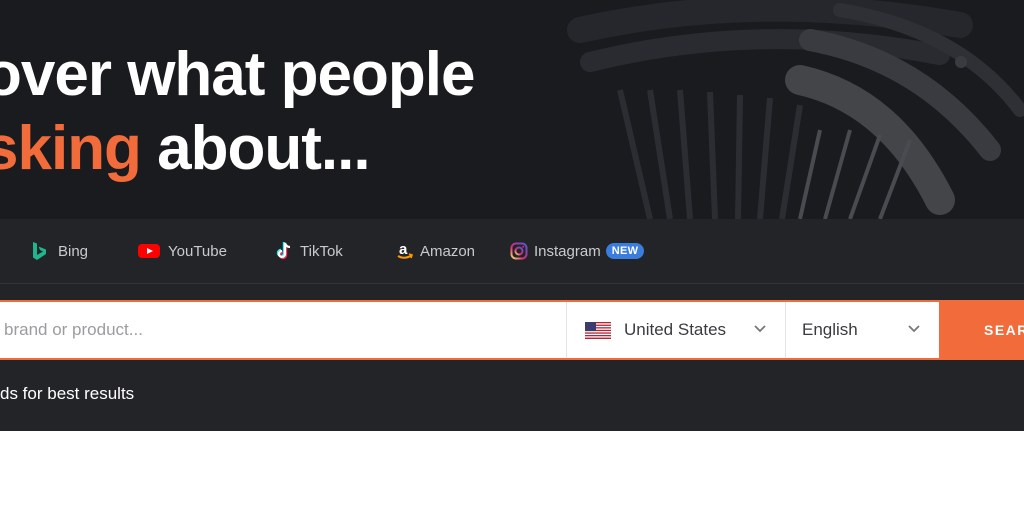 This screenshot has height=512, width=1024. I want to click on new-badge: NEW, so click(625, 251).